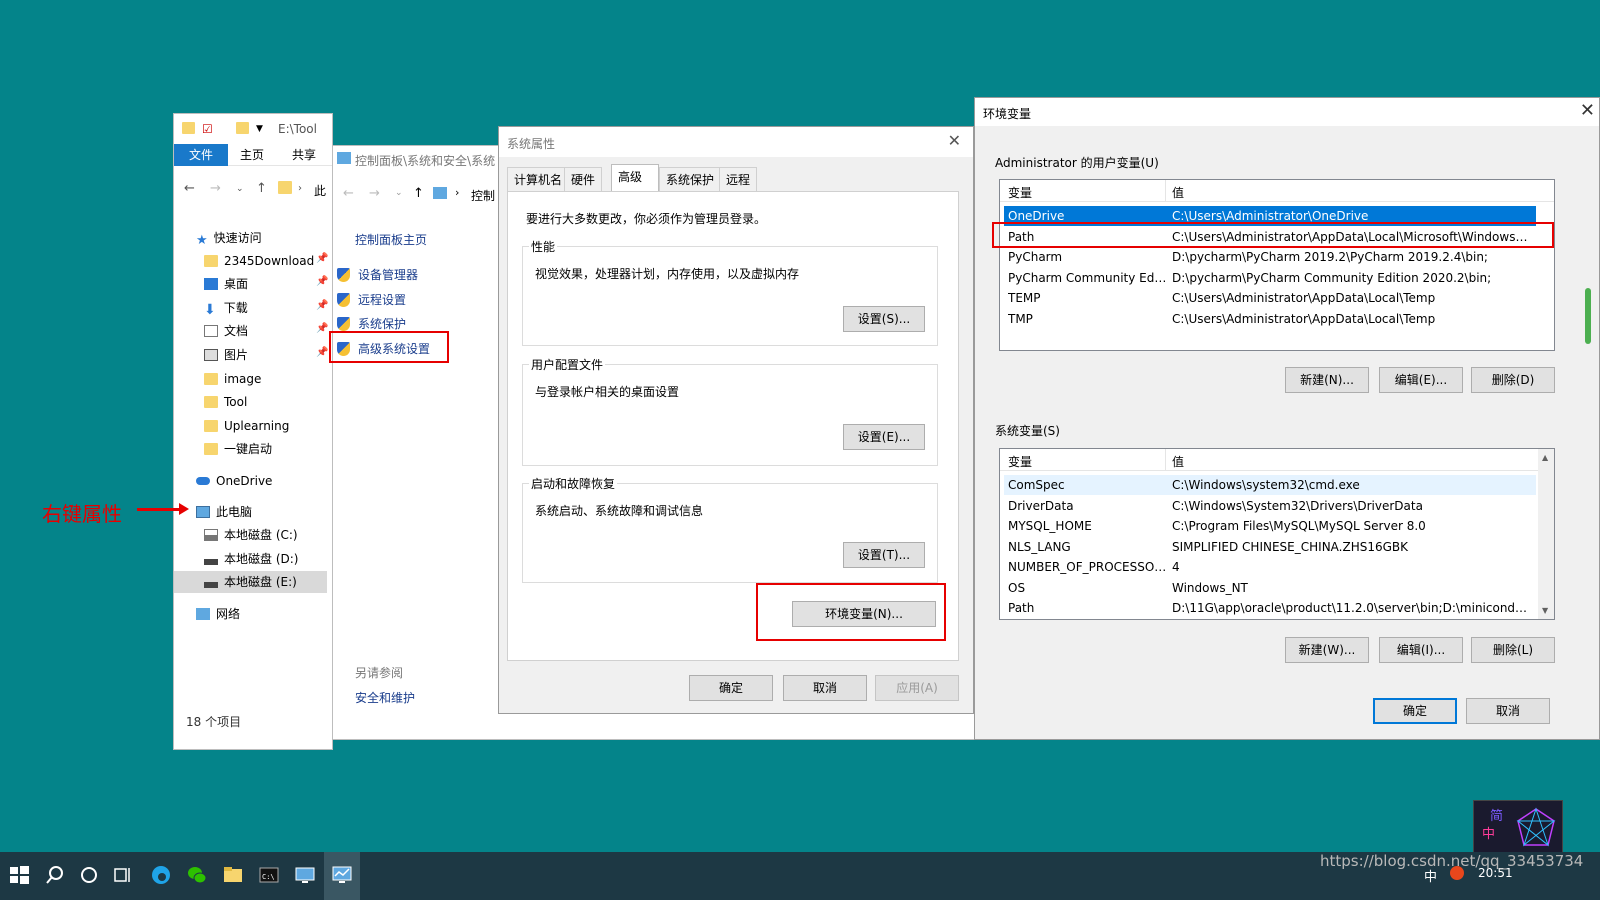 This screenshot has width=1600, height=900. I want to click on system-protection-link: 系统保护, so click(371, 323).